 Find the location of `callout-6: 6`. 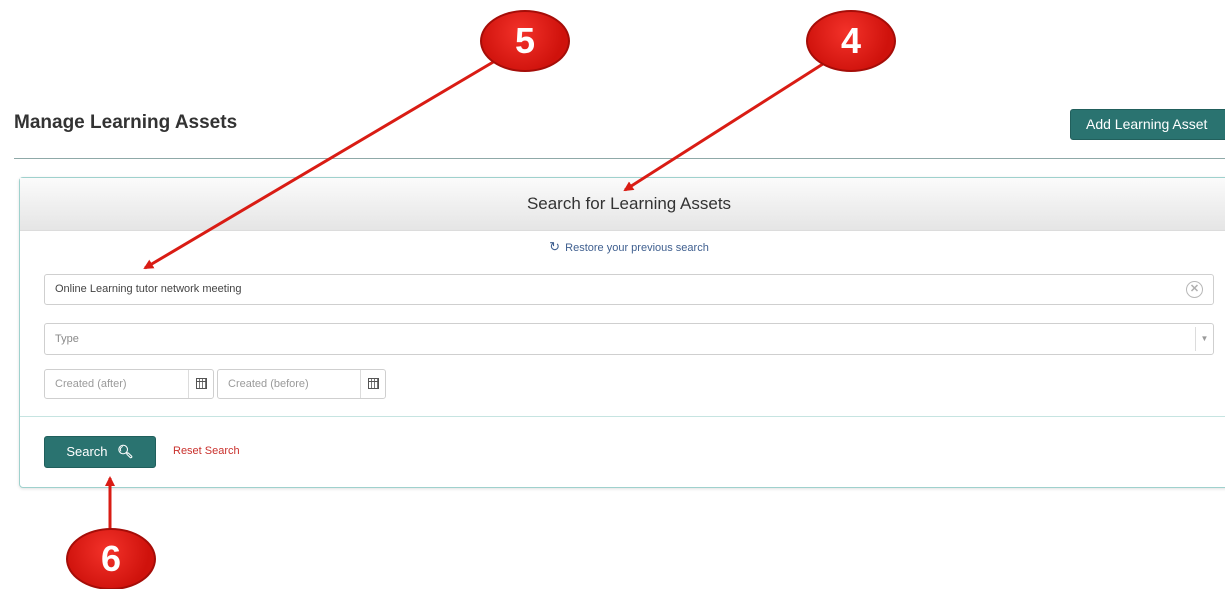

callout-6: 6 is located at coordinates (111, 558).